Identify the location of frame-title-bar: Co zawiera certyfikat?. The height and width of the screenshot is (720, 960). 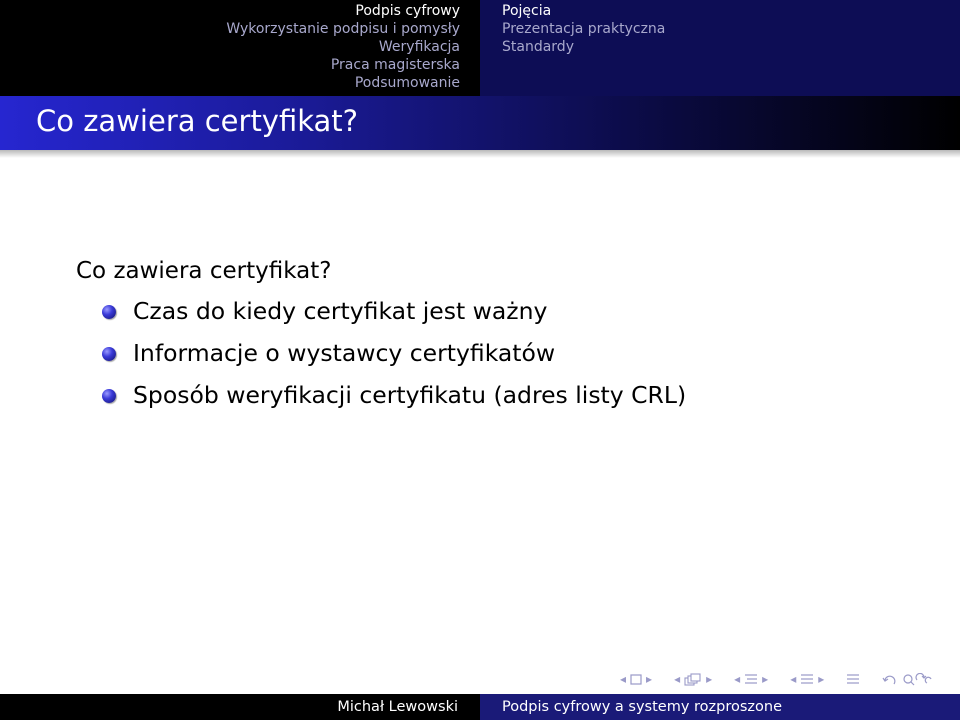
(480, 123).